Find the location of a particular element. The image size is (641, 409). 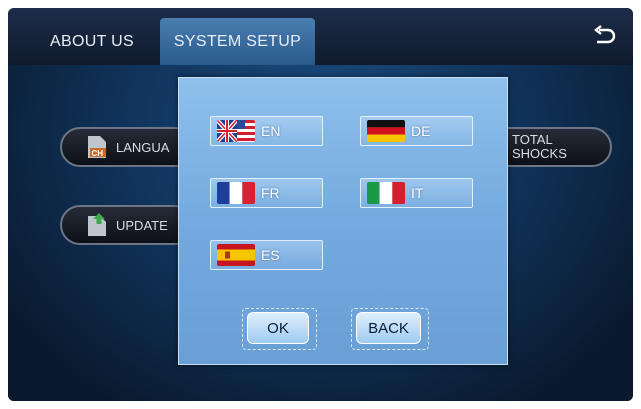

language-setting-label: LANGUA is located at coordinates (143, 147).